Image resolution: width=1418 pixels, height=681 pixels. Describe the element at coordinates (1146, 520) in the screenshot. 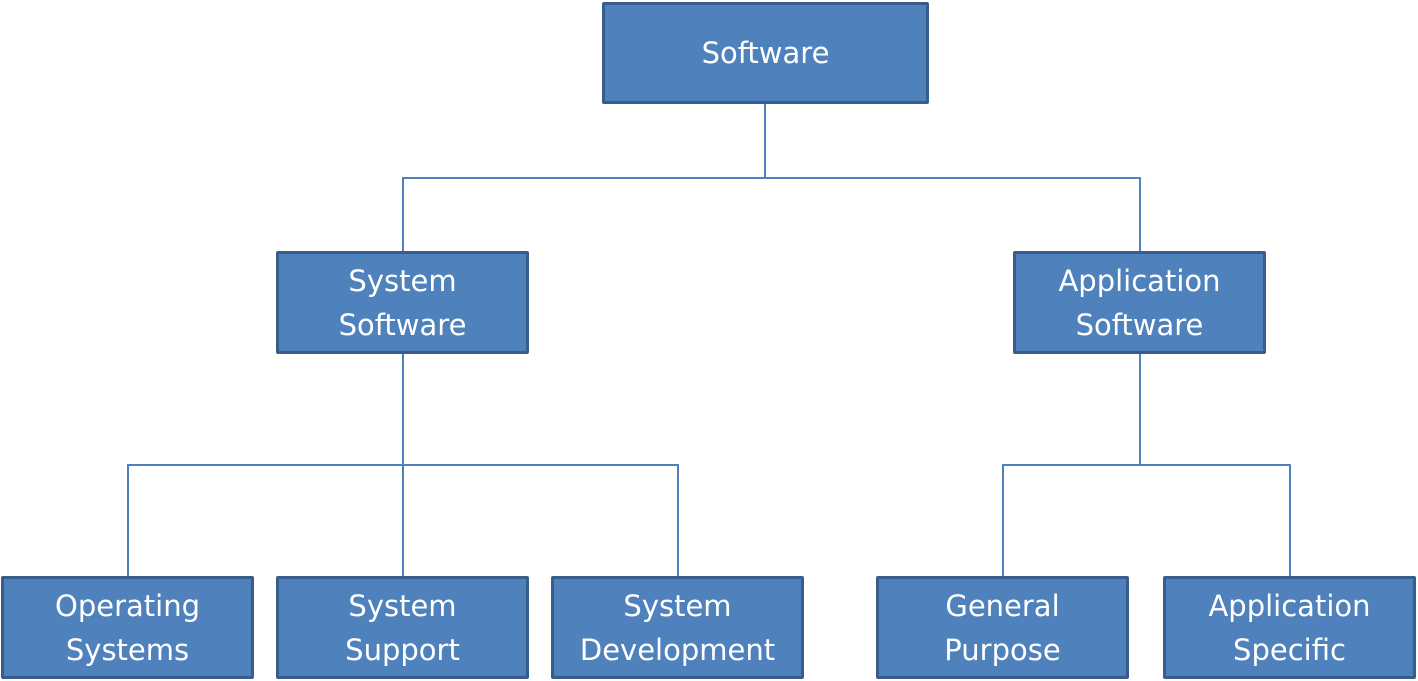

I see `connector-application-bar` at that location.